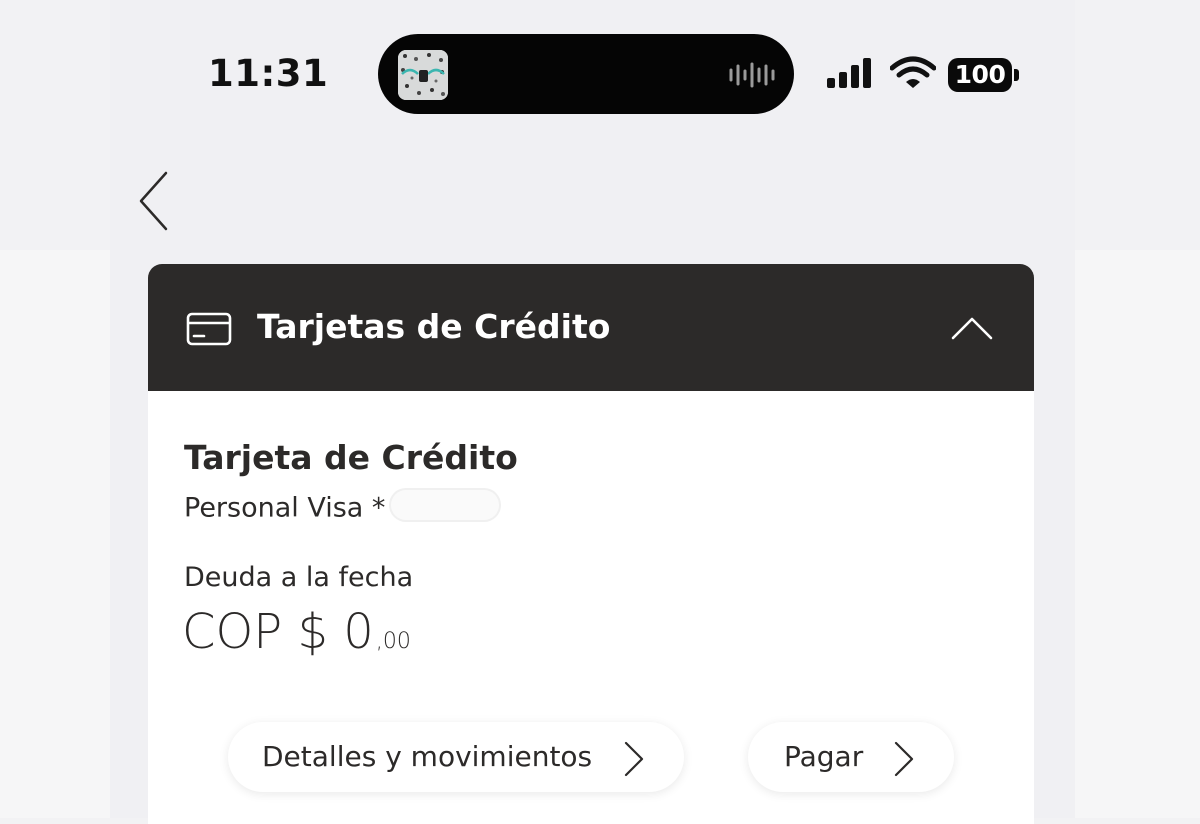  Describe the element at coordinates (913, 75) in the screenshot. I see `wifi-icon` at that location.